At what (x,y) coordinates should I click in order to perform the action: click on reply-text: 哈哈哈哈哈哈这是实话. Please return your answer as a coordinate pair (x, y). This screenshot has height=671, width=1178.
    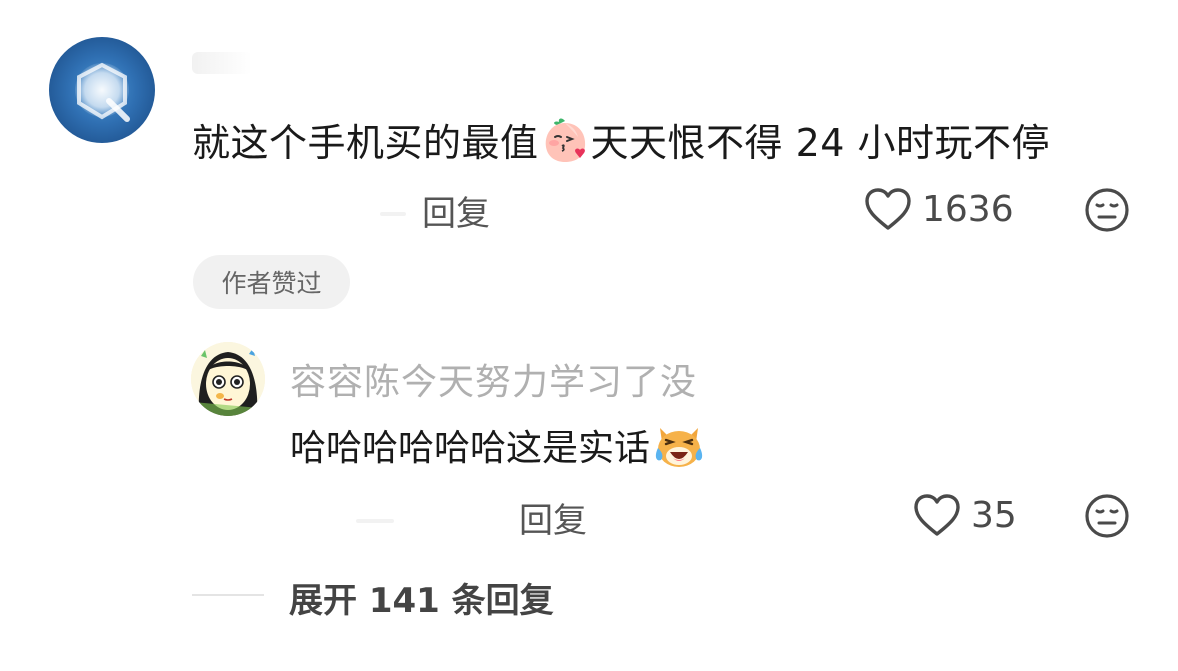
    Looking at the image, I should click on (498, 445).